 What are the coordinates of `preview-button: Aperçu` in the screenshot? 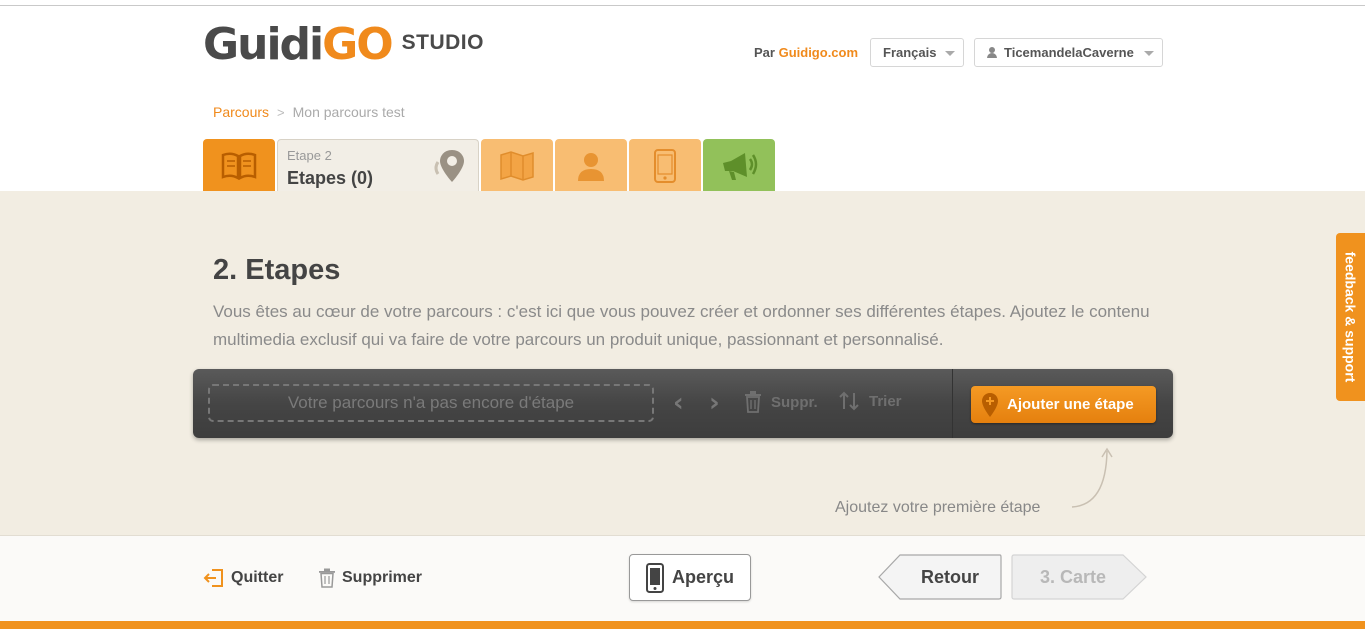 It's located at (690, 577).